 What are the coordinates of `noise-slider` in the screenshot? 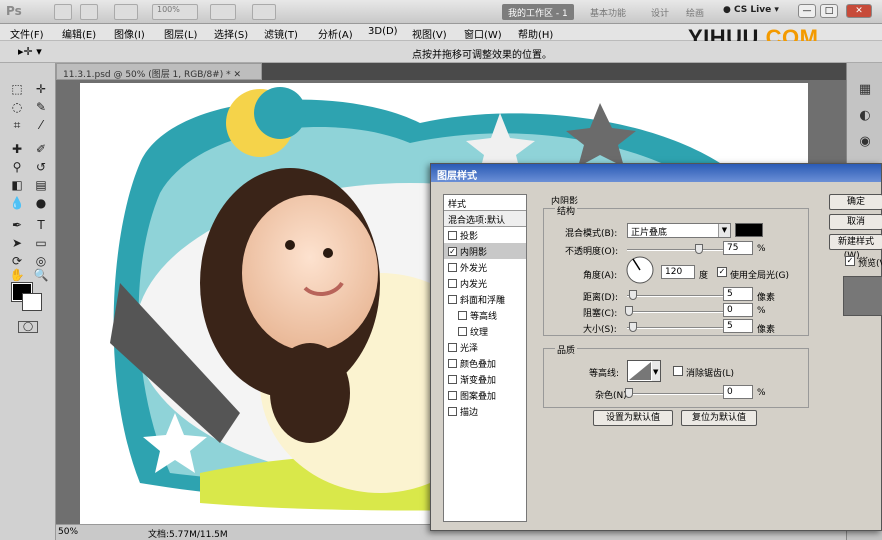 It's located at (674, 393).